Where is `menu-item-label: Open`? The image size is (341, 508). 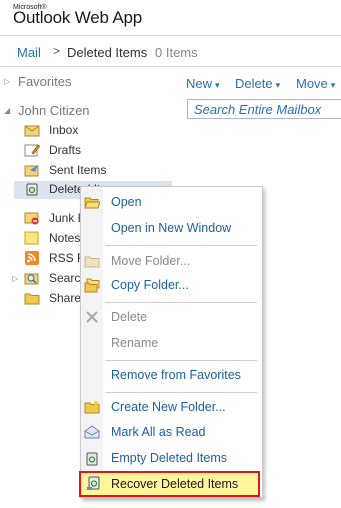 menu-item-label: Open is located at coordinates (126, 202).